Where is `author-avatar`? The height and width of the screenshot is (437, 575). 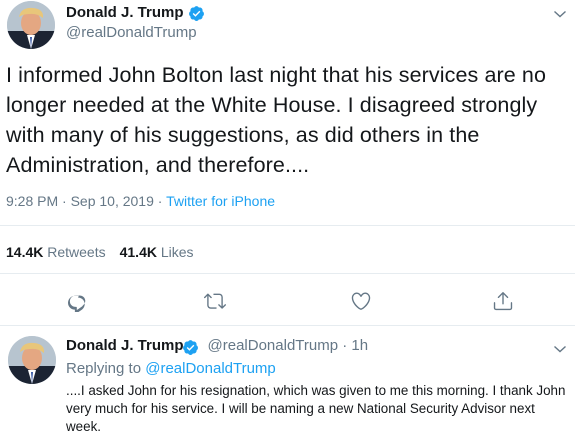
author-avatar is located at coordinates (31, 25).